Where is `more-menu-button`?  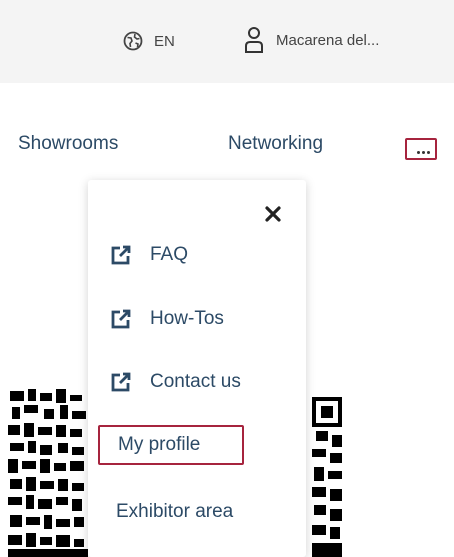
more-menu-button is located at coordinates (421, 149).